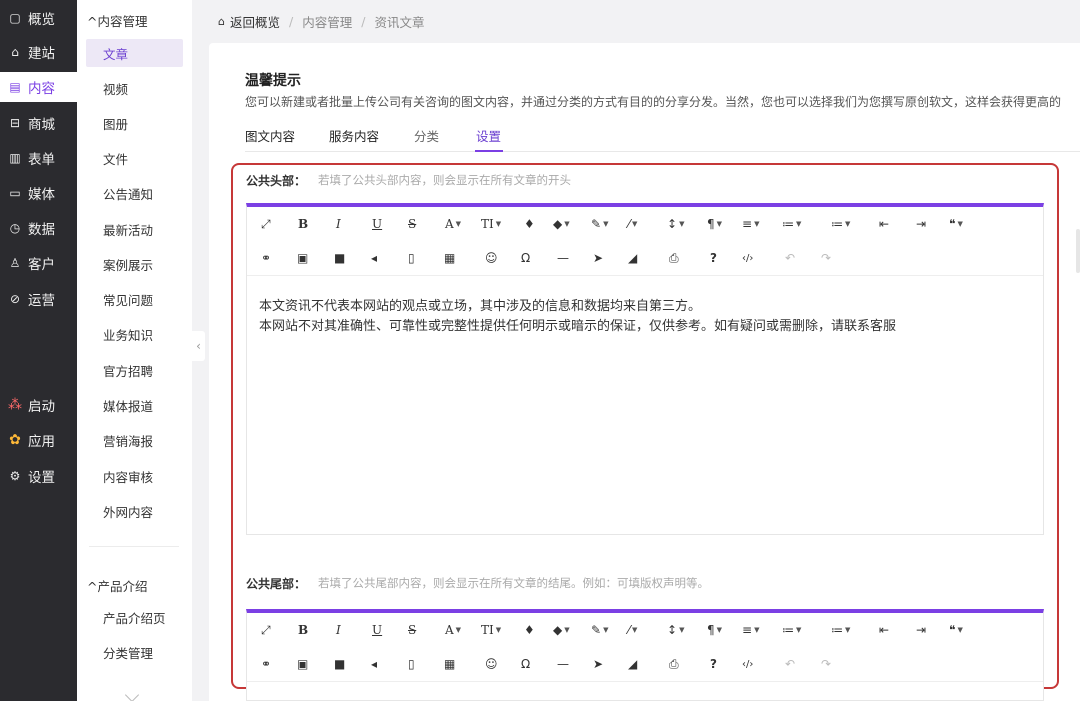 The image size is (1080, 701). I want to click on nav-item-media: ▭ 媒体, so click(38, 193).